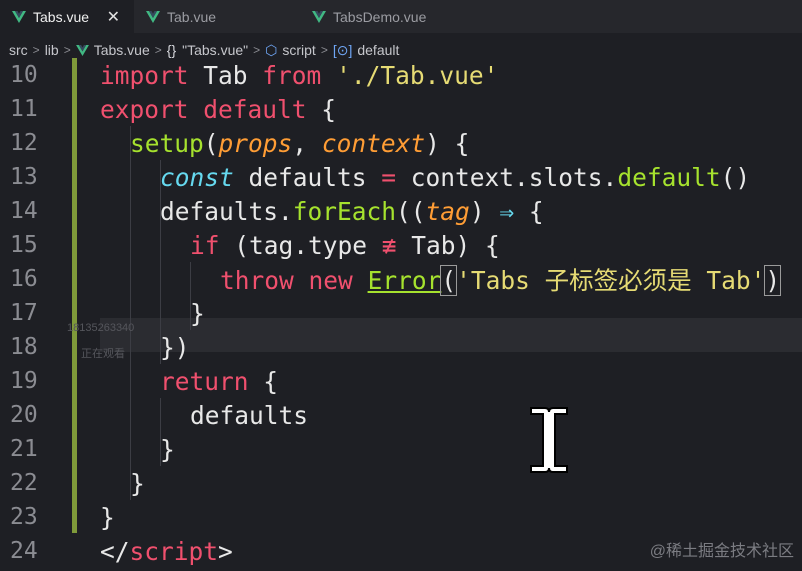 The height and width of the screenshot is (571, 802). I want to click on line-number: 13, so click(24, 177).